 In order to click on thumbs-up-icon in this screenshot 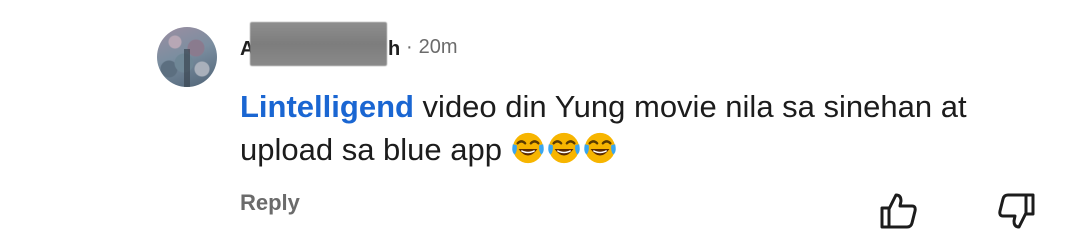, I will do `click(899, 214)`.